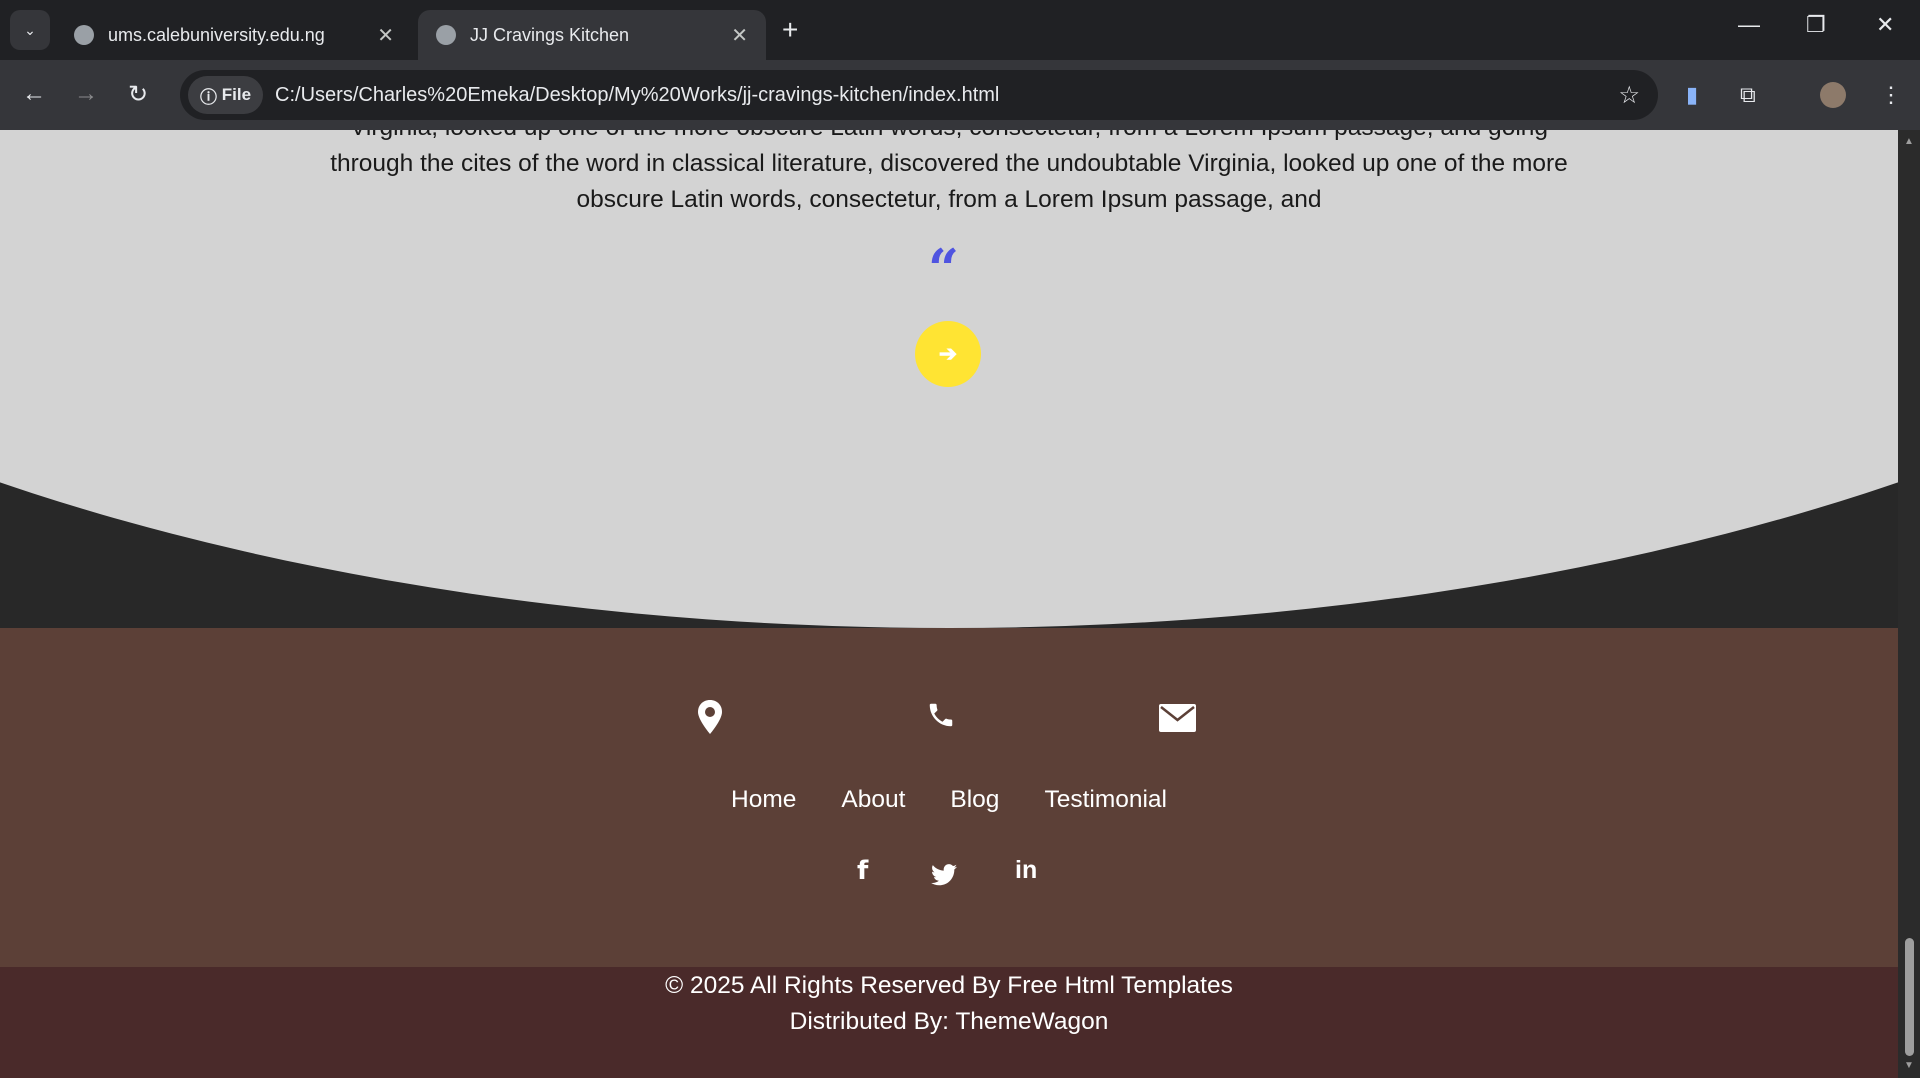 This screenshot has width=1920, height=1078. I want to click on menu-icon: ⋮, so click(1891, 95).